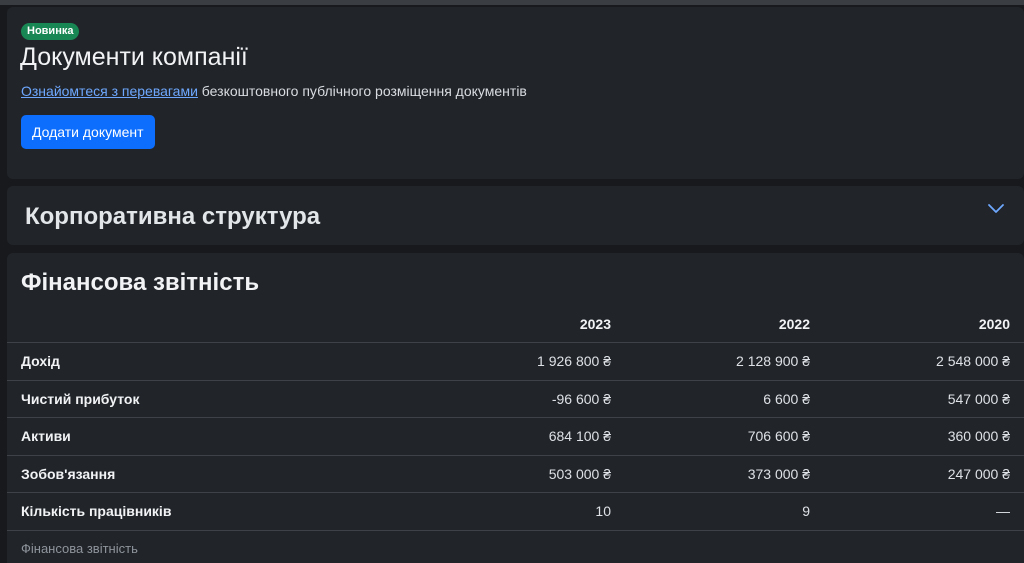 The height and width of the screenshot is (563, 1024). I want to click on row-label: Чистий прибуток, so click(216, 399).